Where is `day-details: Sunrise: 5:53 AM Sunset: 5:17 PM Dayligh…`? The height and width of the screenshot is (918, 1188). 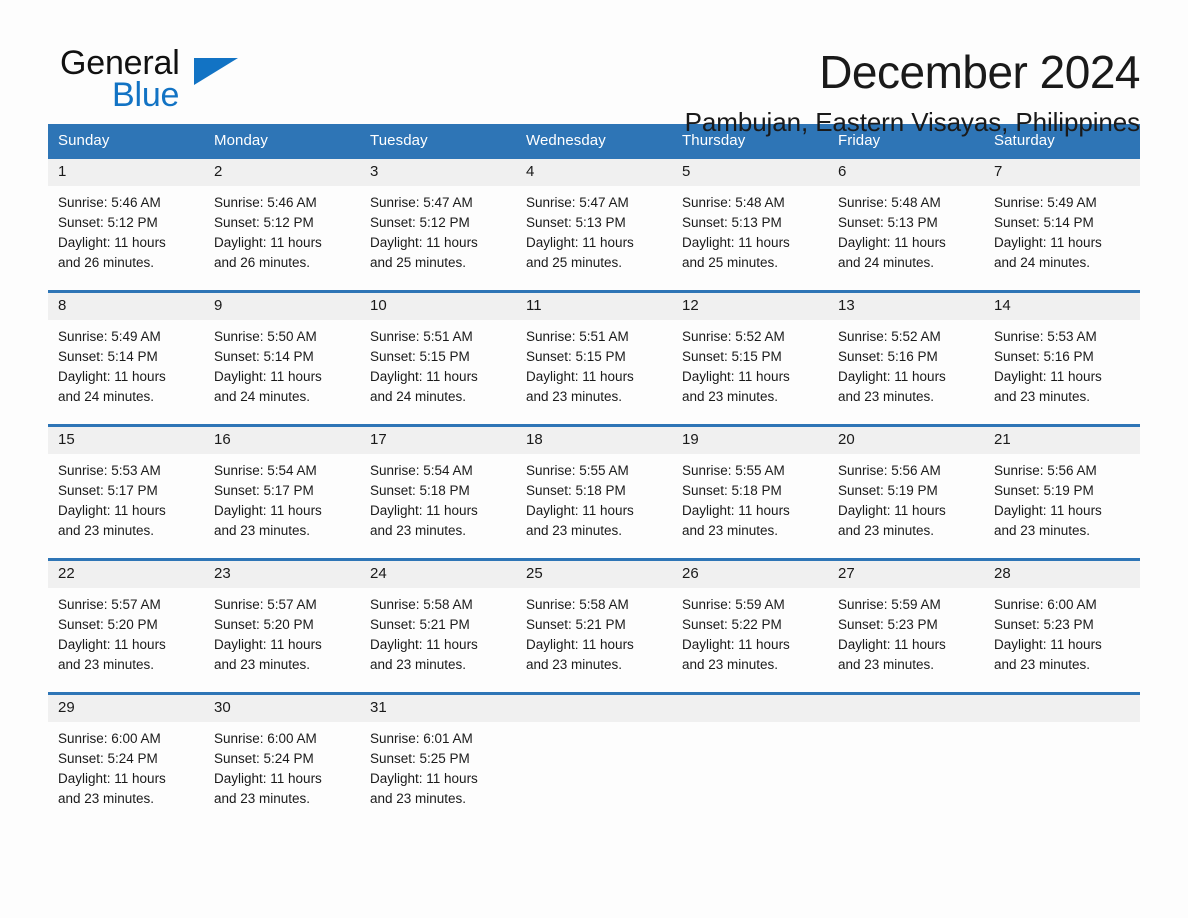
day-details: Sunrise: 5:53 AM Sunset: 5:17 PM Dayligh… is located at coordinates (126, 497).